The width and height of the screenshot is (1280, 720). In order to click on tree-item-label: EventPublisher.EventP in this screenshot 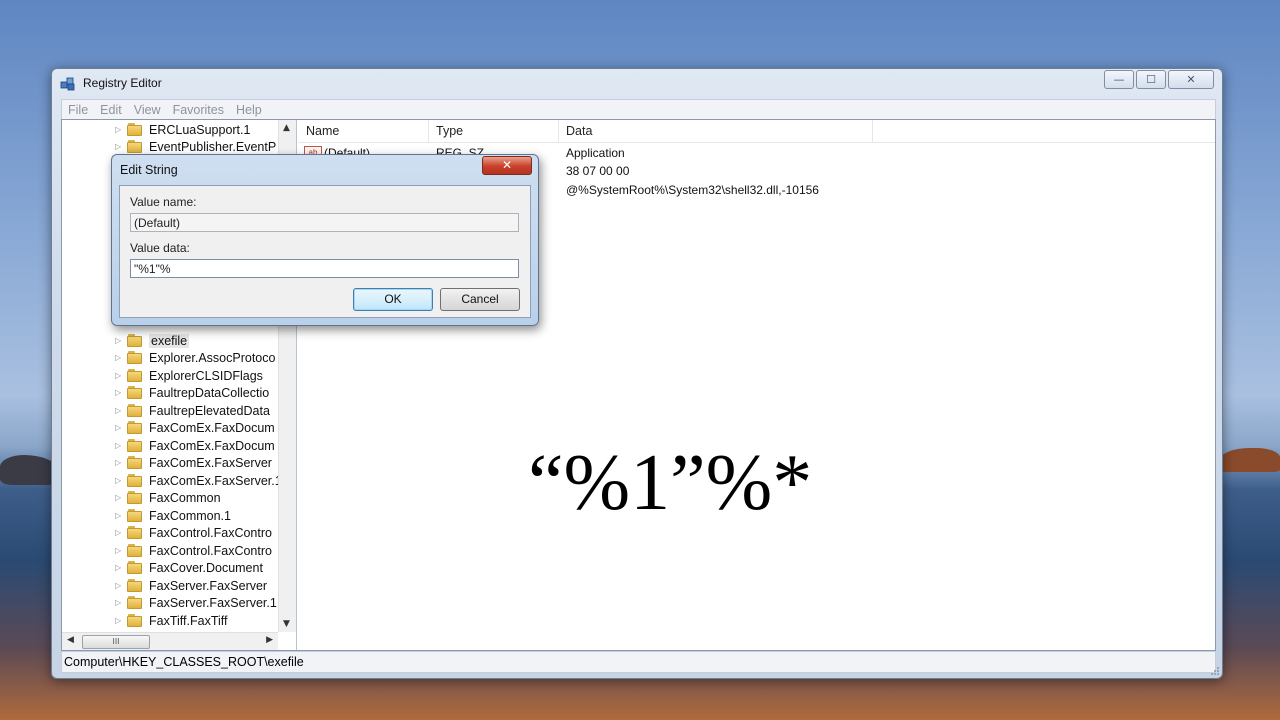, I will do `click(213, 146)`.